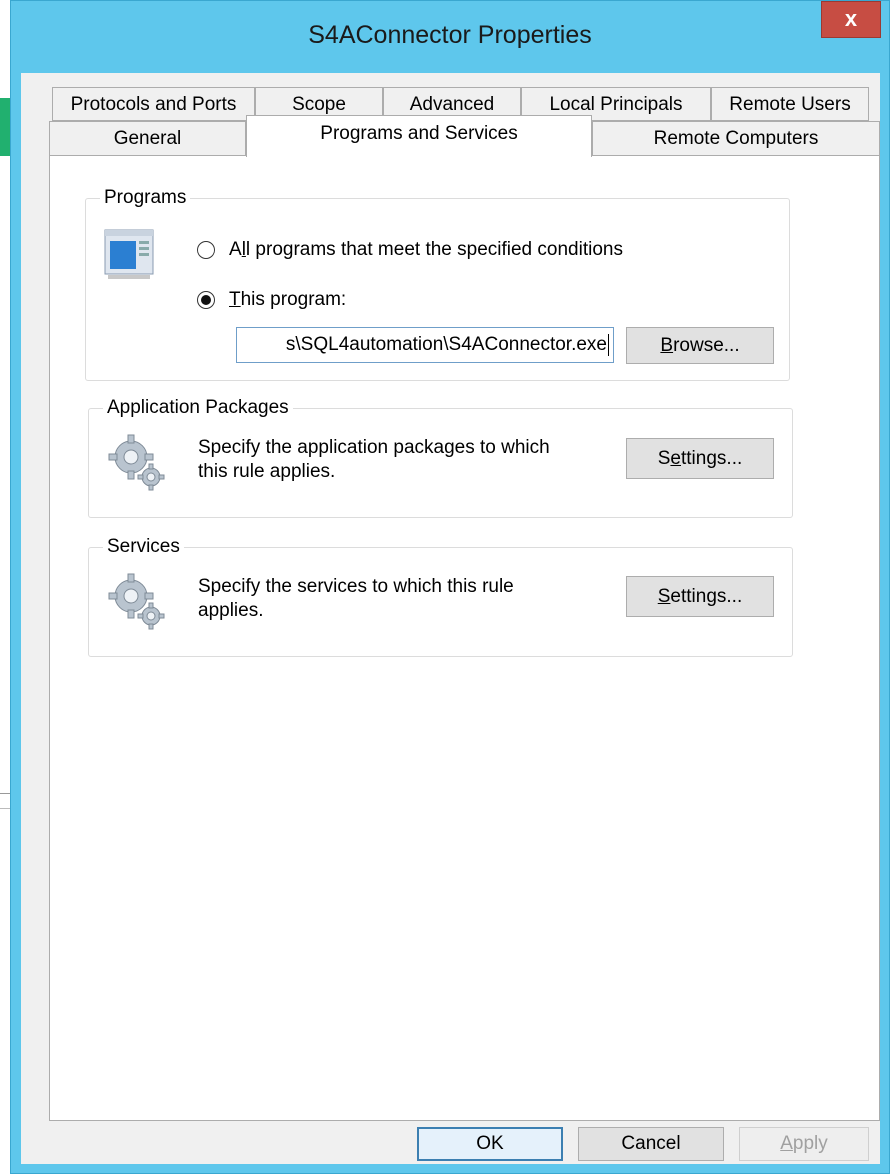  I want to click on radio-this-program-label: This program:, so click(287, 300).